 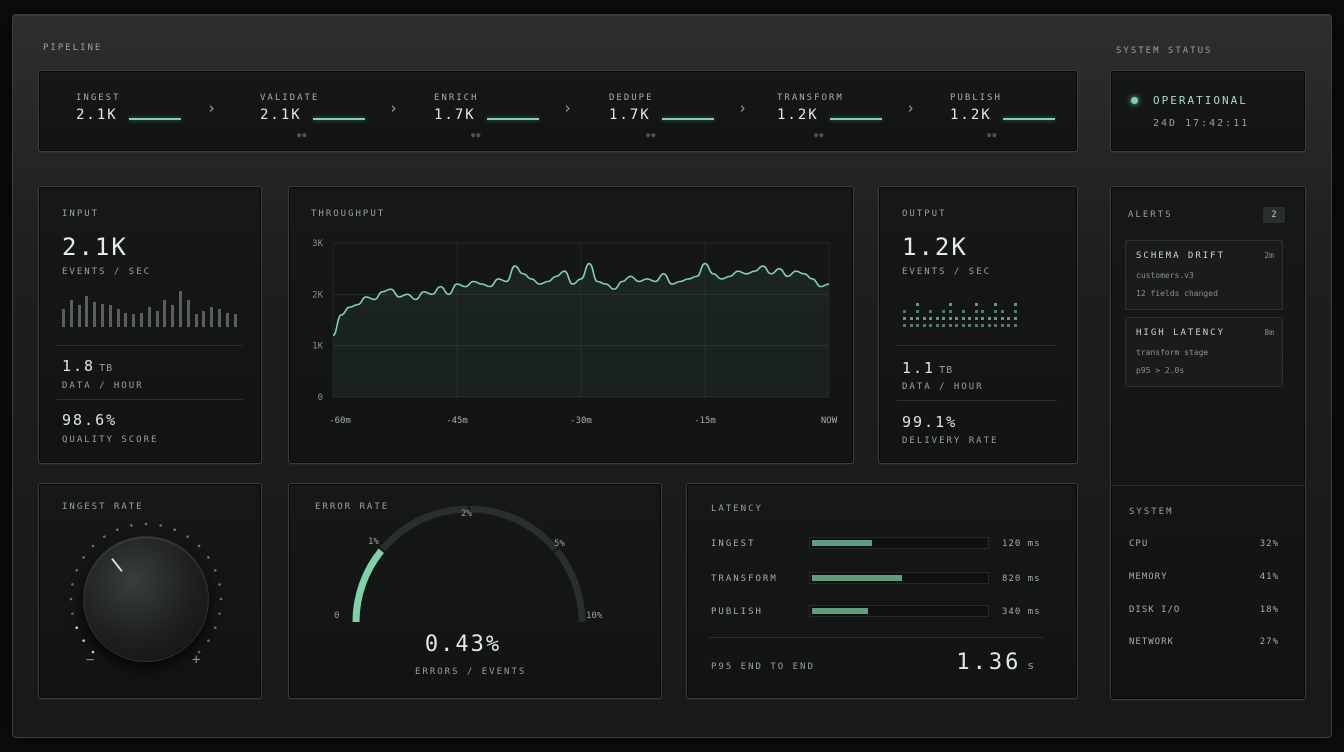 What do you see at coordinates (977, 345) in the screenshot?
I see `output-divider` at bounding box center [977, 345].